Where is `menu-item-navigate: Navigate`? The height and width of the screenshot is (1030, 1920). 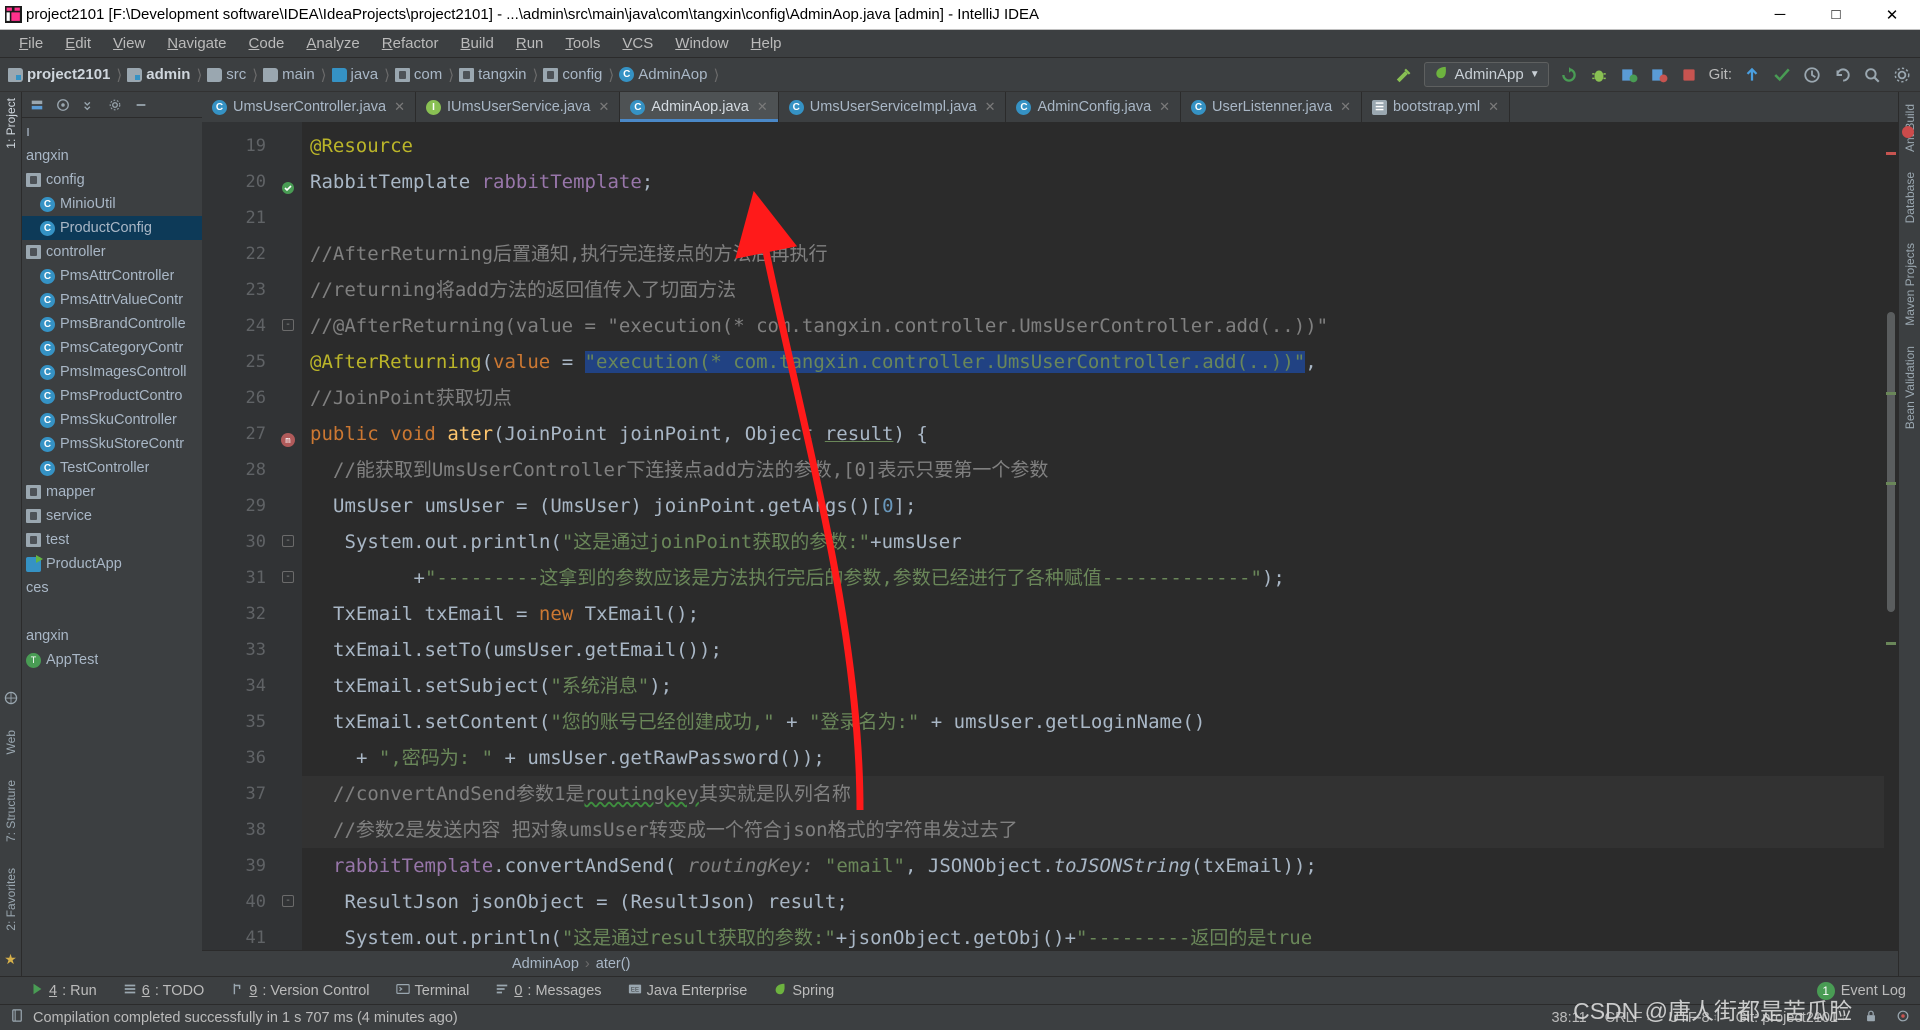
menu-item-navigate: Navigate is located at coordinates (196, 43).